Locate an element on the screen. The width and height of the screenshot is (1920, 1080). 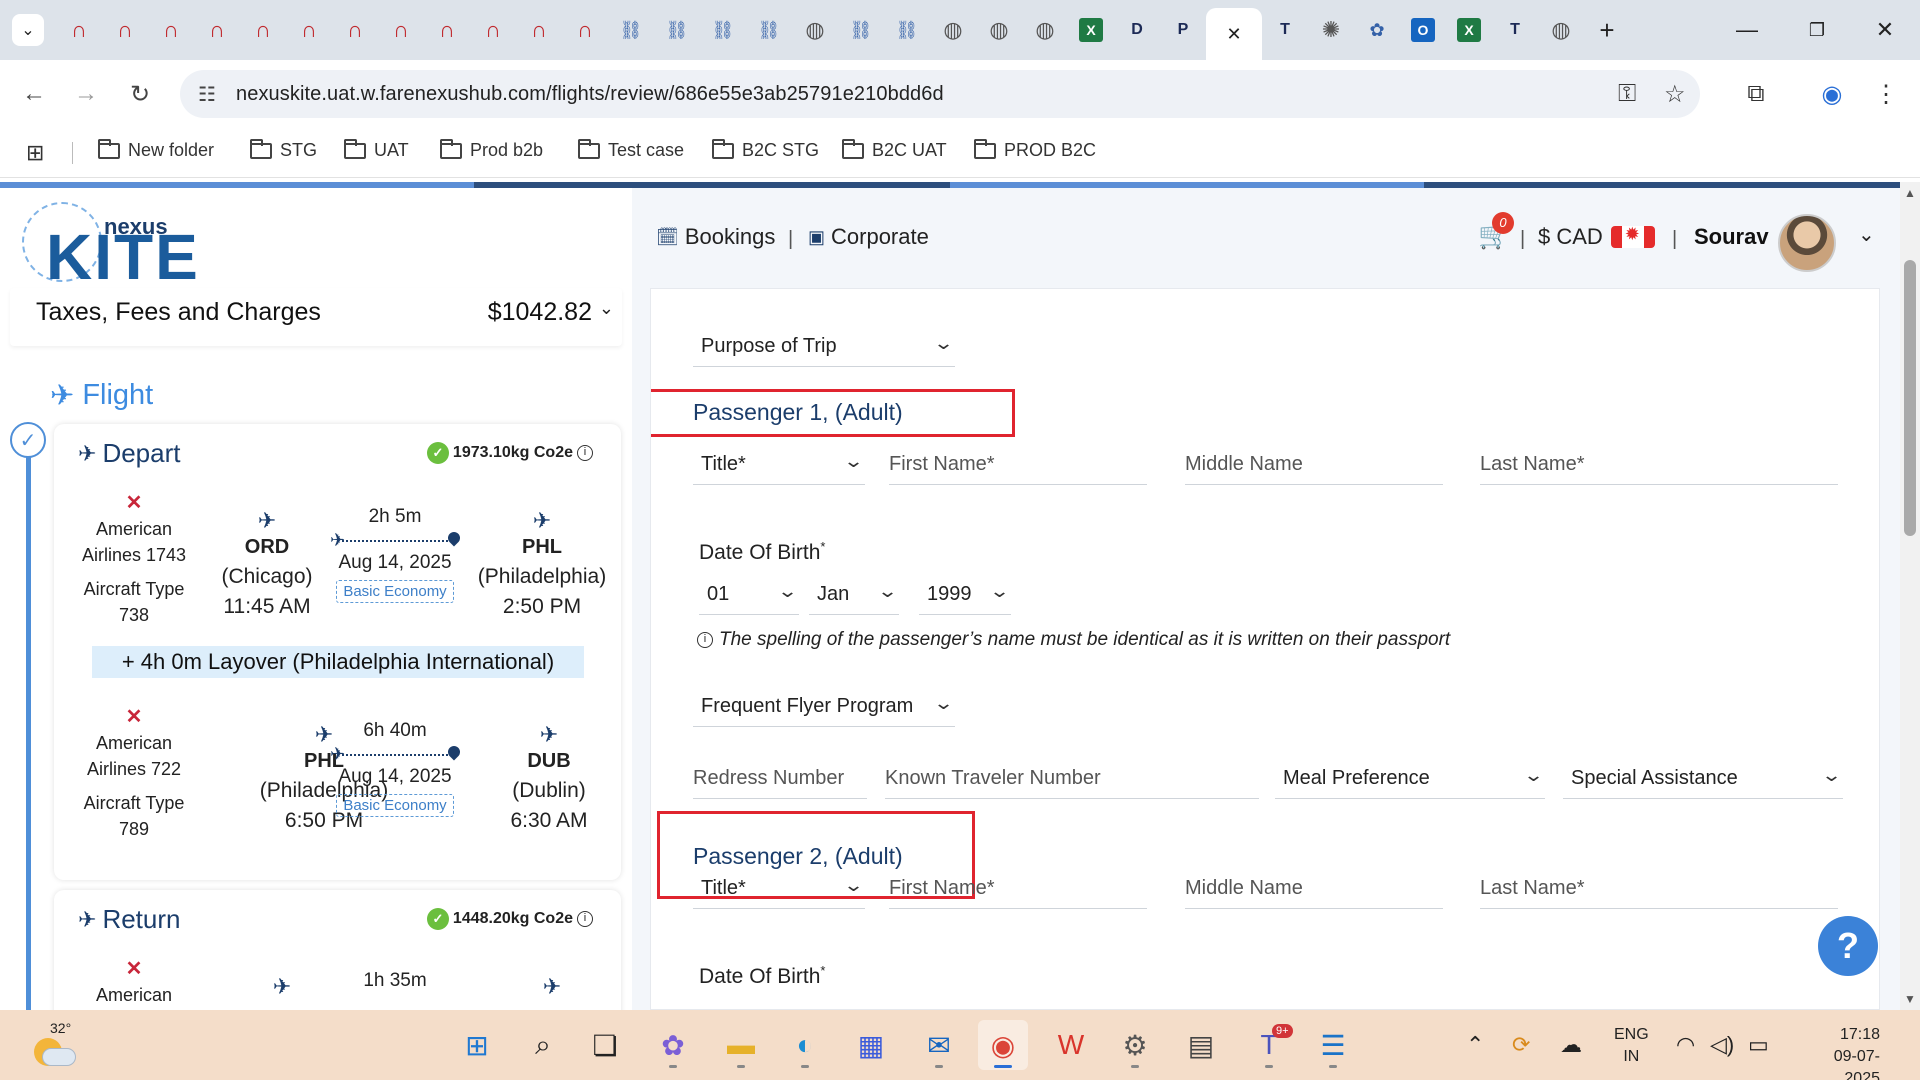
store-icon: ▦ is located at coordinates (871, 1045).